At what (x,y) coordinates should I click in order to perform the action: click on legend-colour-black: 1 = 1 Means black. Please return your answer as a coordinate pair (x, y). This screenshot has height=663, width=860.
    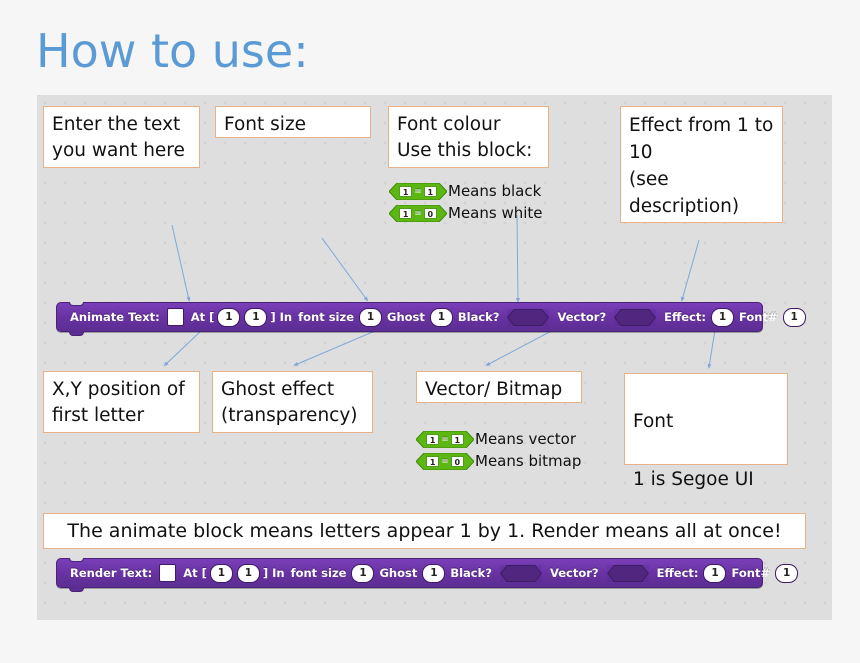
    Looking at the image, I should click on (465, 191).